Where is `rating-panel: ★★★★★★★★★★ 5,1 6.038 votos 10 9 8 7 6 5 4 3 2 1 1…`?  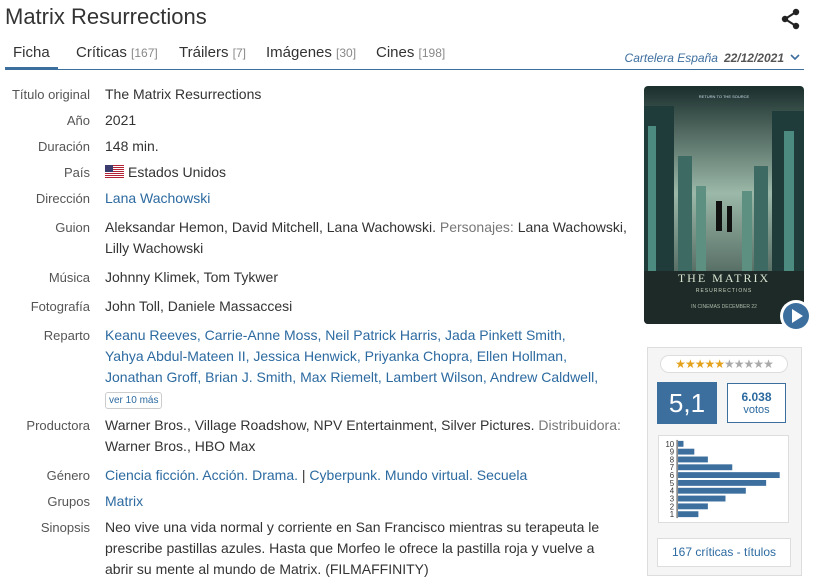
rating-panel: ★★★★★★★★★★ 5,1 6.038 votos 10 9 8 7 6 5 4 3 2 1 1… is located at coordinates (724, 461).